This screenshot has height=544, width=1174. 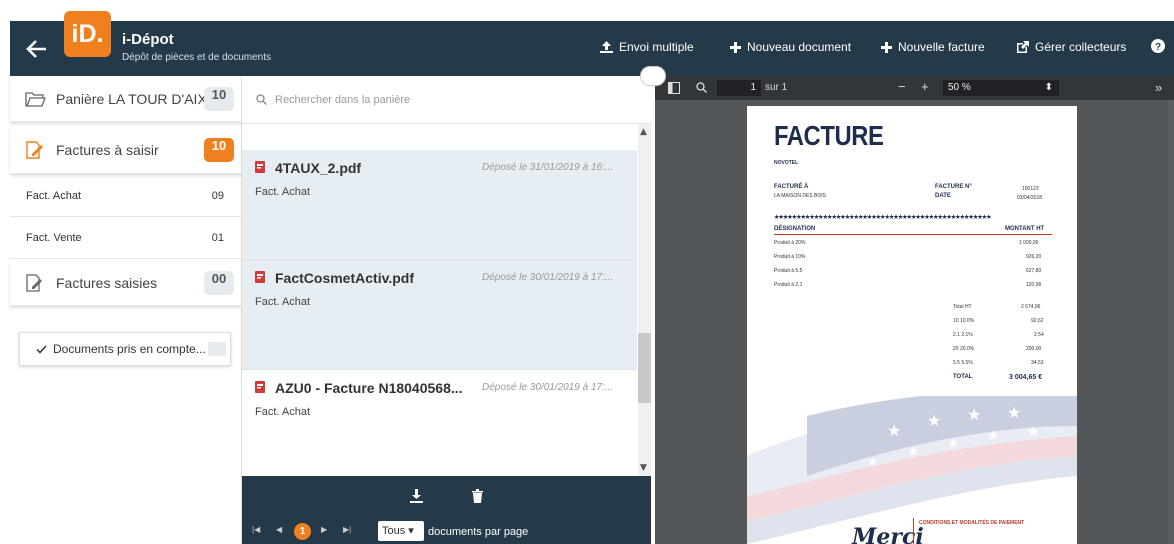 What do you see at coordinates (446, 496) in the screenshot?
I see `document-action-bar` at bounding box center [446, 496].